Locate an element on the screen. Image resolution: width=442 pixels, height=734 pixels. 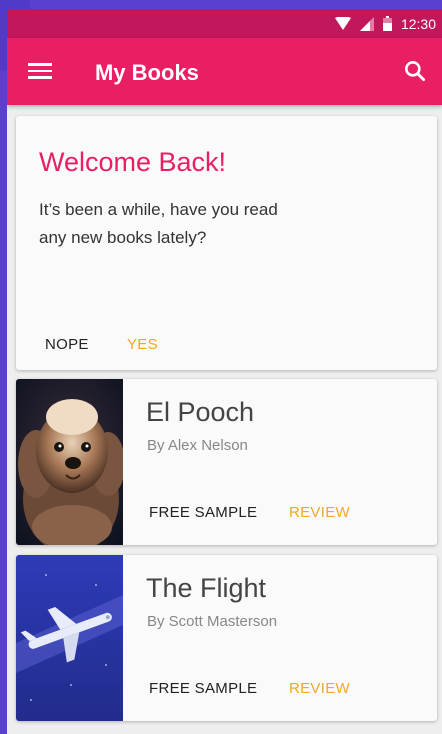
app-title: My Books is located at coordinates (147, 72).